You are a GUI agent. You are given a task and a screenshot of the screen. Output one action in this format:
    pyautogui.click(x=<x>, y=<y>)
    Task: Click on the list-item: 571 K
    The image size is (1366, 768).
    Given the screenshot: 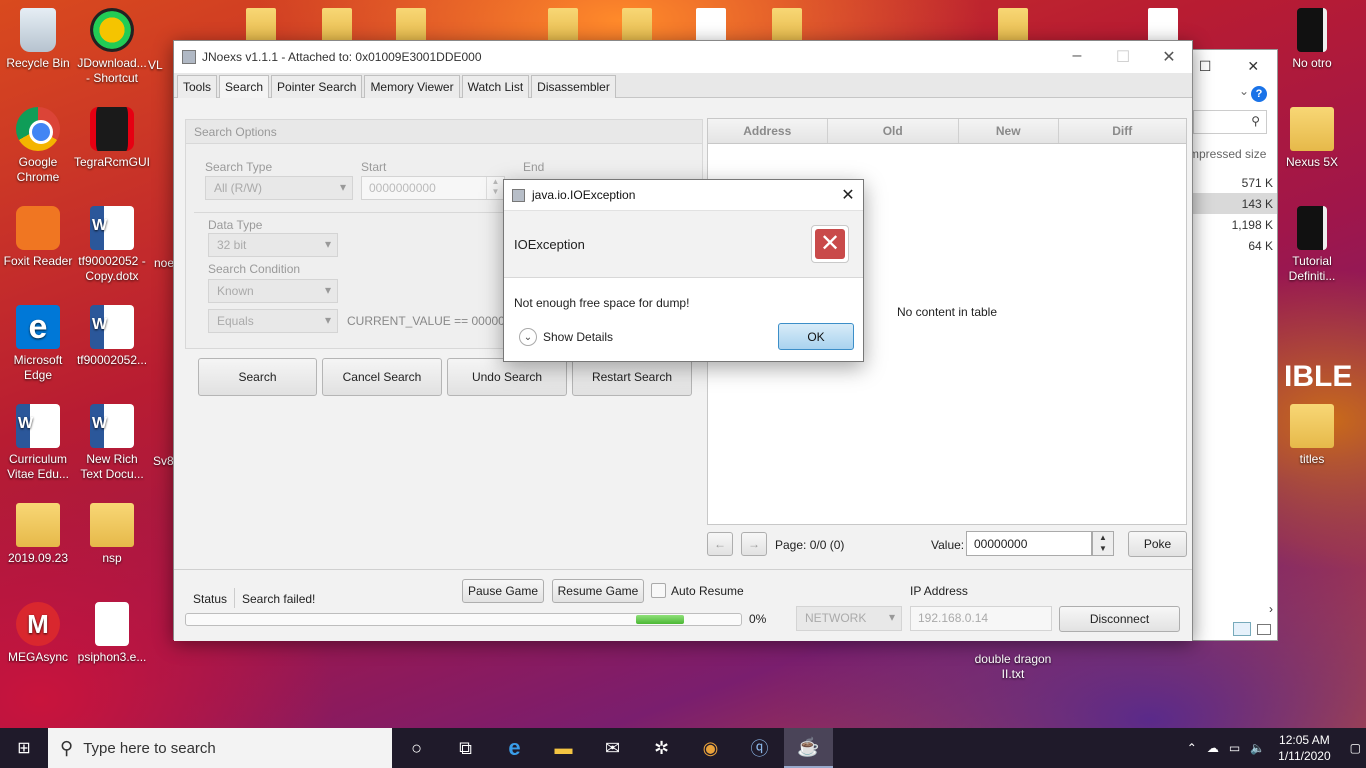 What is the action you would take?
    pyautogui.click(x=1229, y=182)
    